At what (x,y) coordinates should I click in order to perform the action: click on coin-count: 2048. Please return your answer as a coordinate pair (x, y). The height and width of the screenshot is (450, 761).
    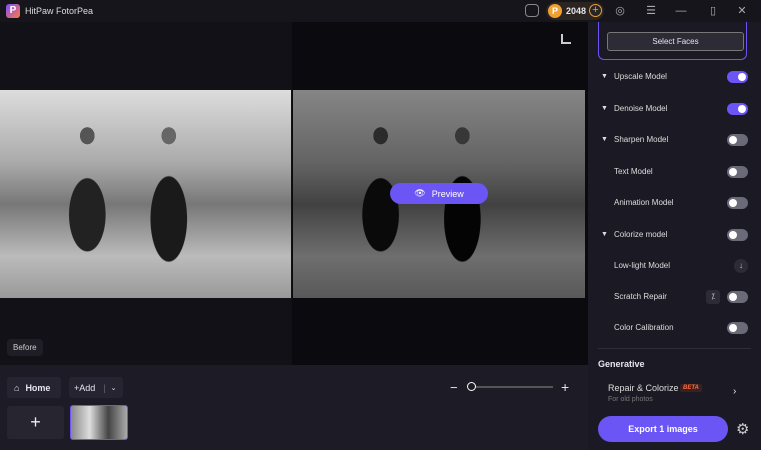
    Looking at the image, I should click on (576, 11).